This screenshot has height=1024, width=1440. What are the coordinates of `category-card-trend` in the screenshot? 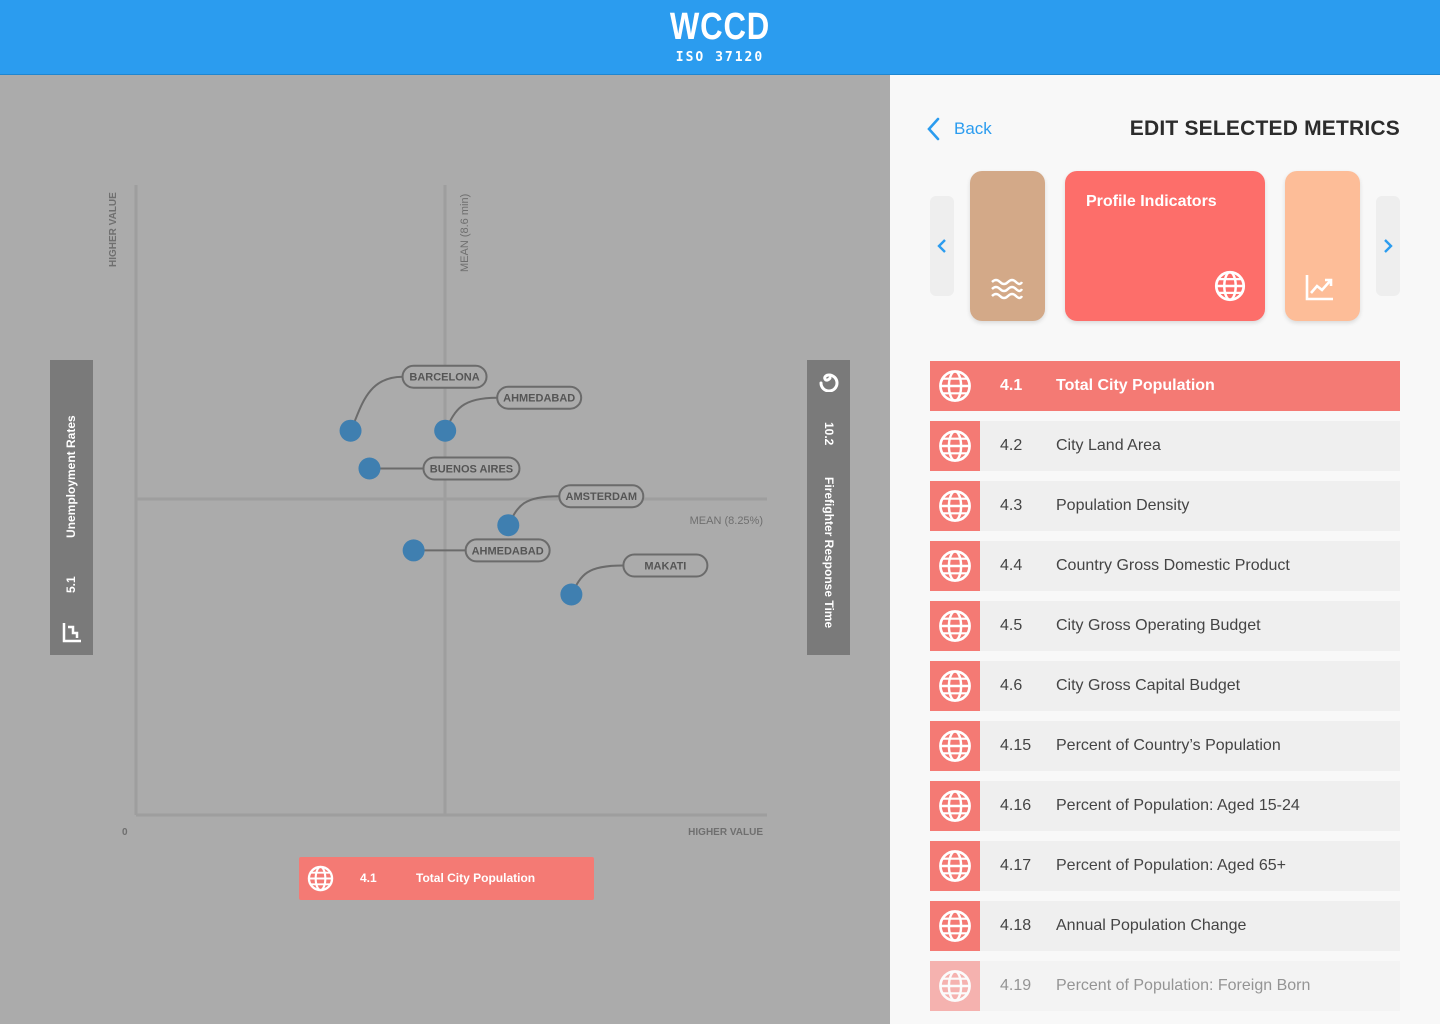 It's located at (1322, 246).